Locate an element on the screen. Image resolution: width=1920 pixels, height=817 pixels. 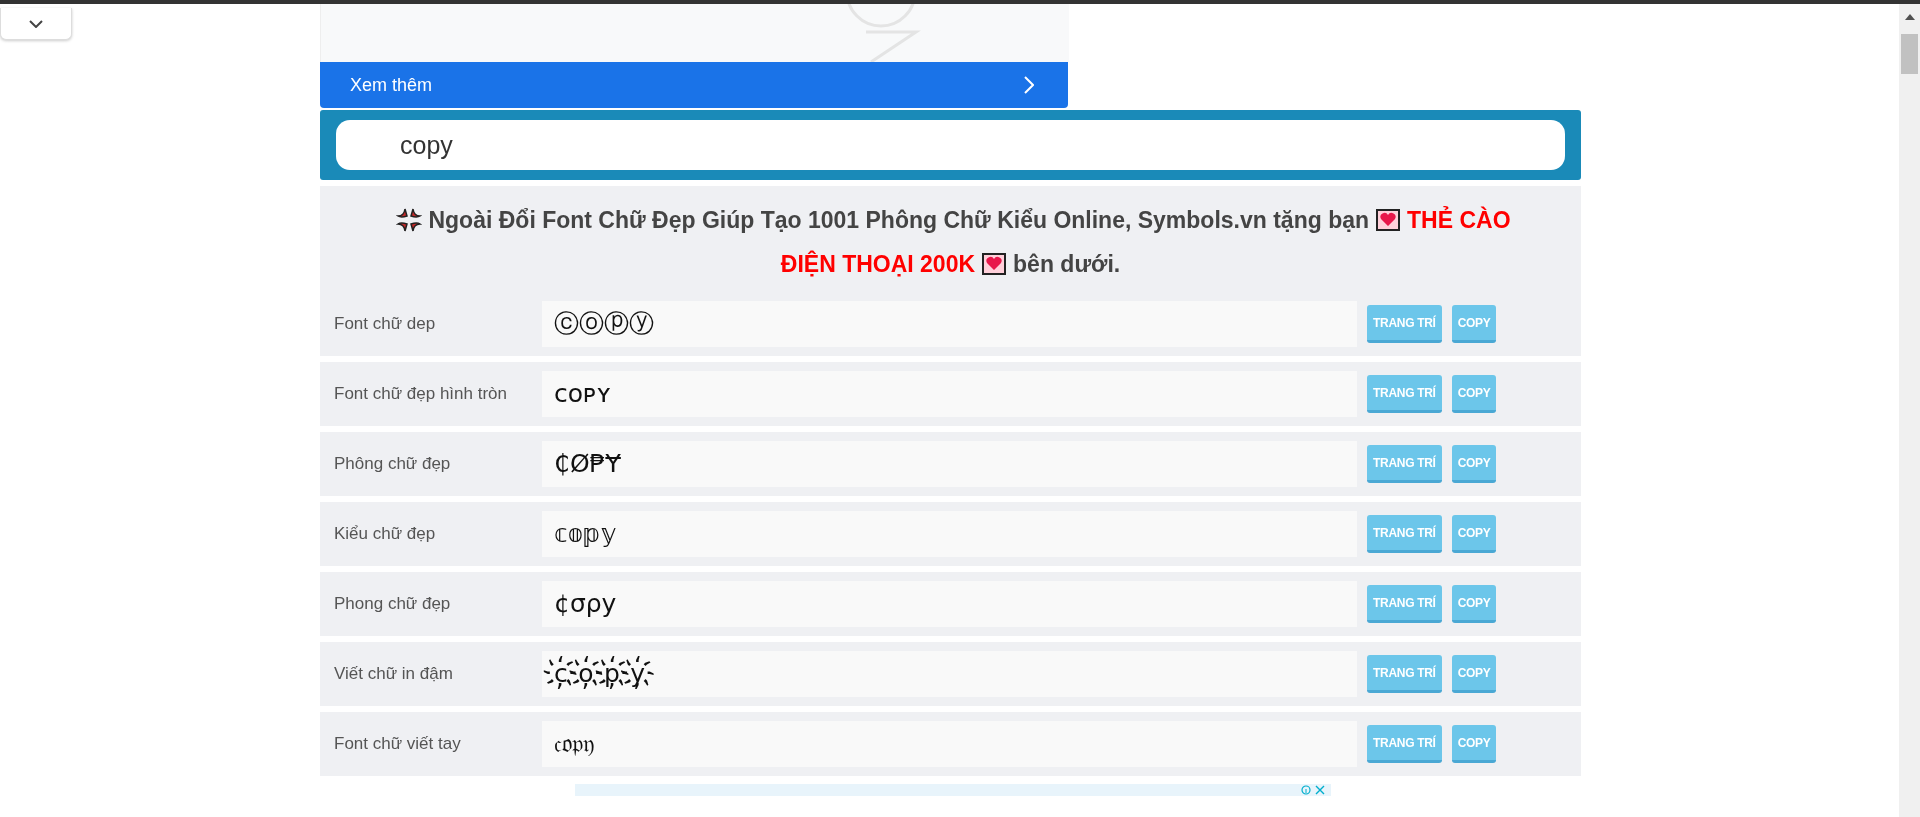
styled-text-field: ᴄᴏᴘʏ is located at coordinates (949, 394).